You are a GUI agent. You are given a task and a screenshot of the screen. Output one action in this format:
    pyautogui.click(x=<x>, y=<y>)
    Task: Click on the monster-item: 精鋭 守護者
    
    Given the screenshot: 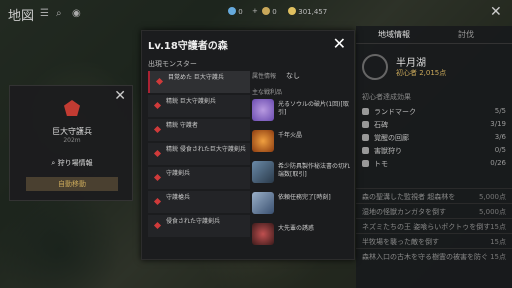 What is the action you would take?
    pyautogui.click(x=199, y=130)
    